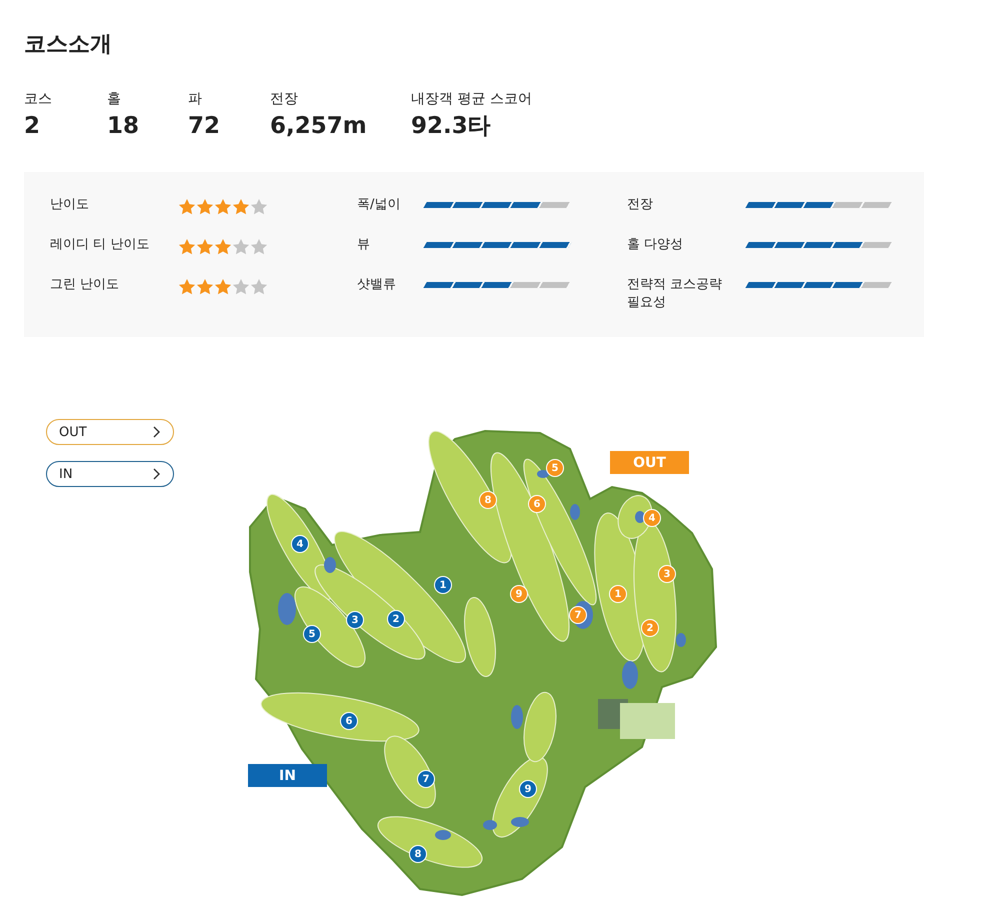 The height and width of the screenshot is (920, 995). I want to click on stat-label: 전장, so click(284, 99).